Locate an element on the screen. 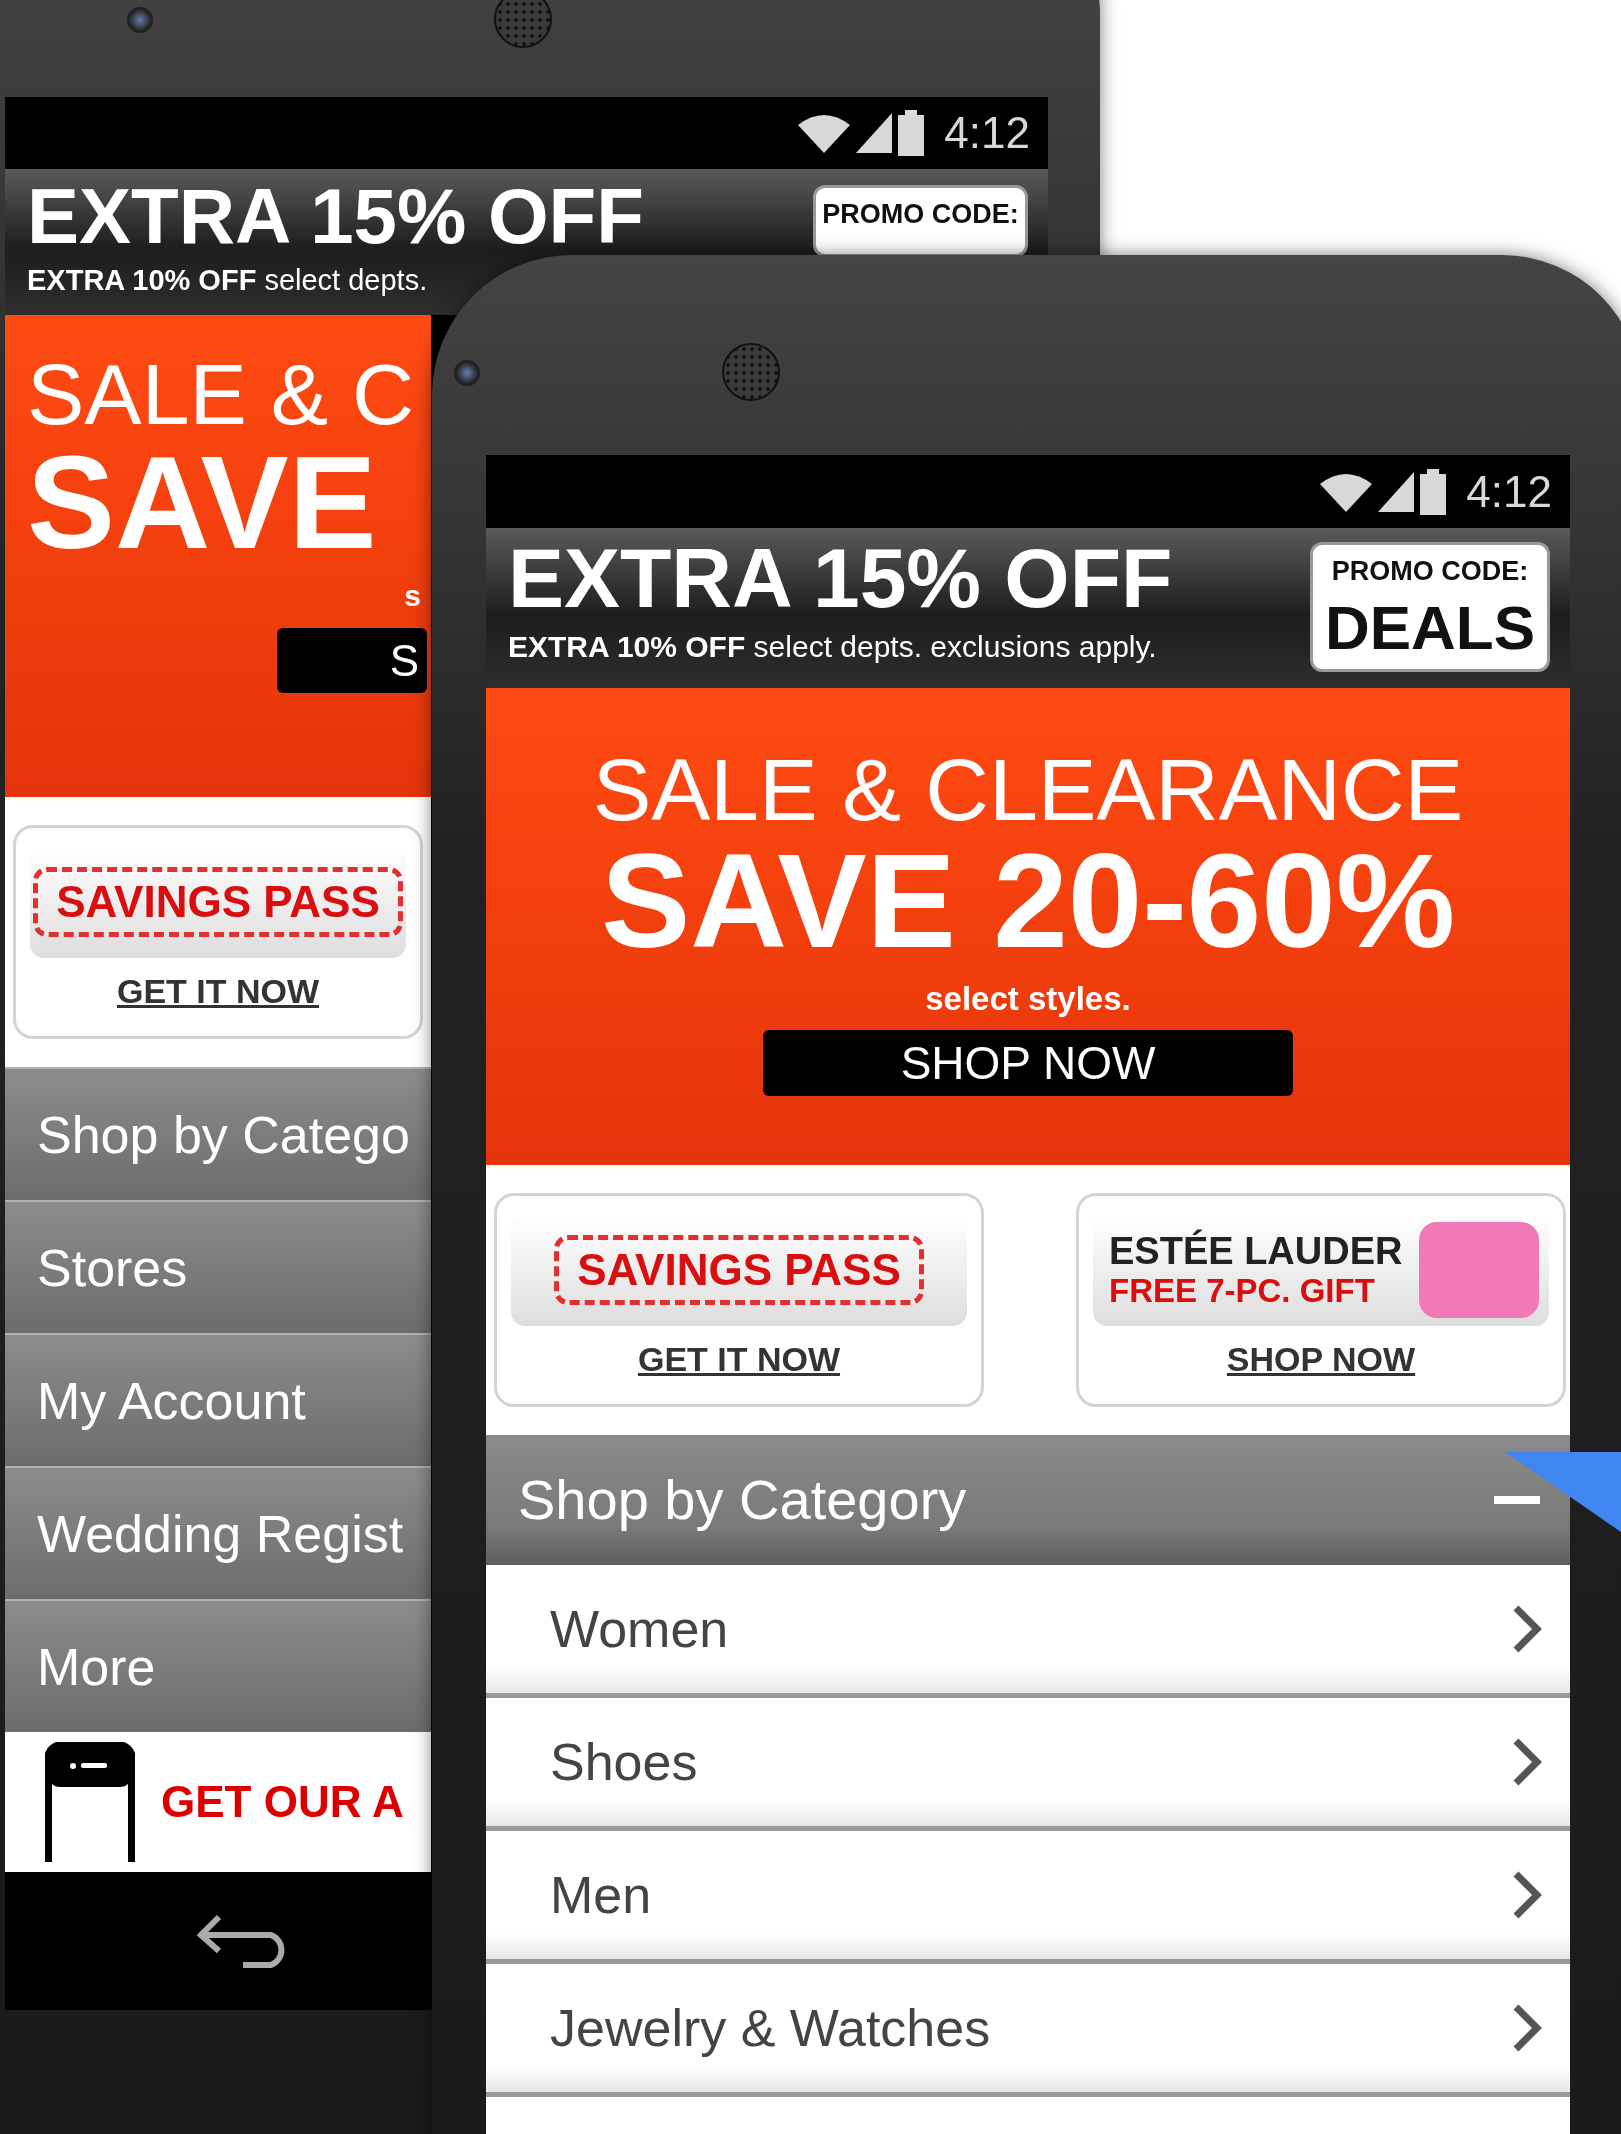 This screenshot has height=2134, width=1621. app-banner: GET OUR A is located at coordinates (218, 1802).